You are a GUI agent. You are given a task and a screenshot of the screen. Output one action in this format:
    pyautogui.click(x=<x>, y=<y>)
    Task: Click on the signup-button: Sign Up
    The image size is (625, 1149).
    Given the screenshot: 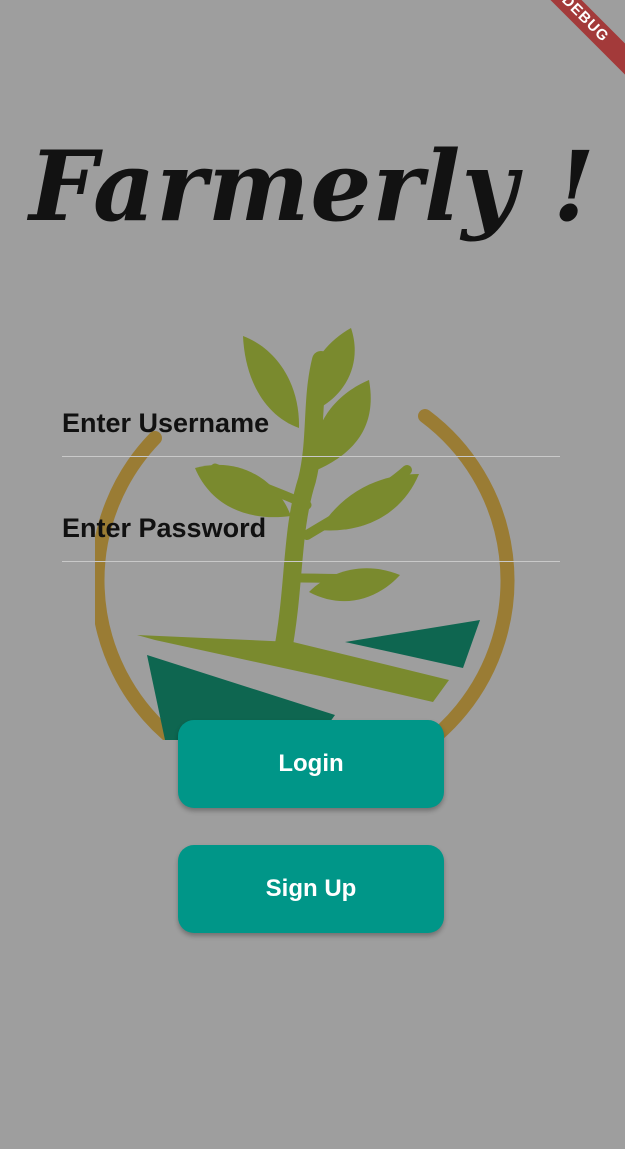 What is the action you would take?
    pyautogui.click(x=311, y=889)
    